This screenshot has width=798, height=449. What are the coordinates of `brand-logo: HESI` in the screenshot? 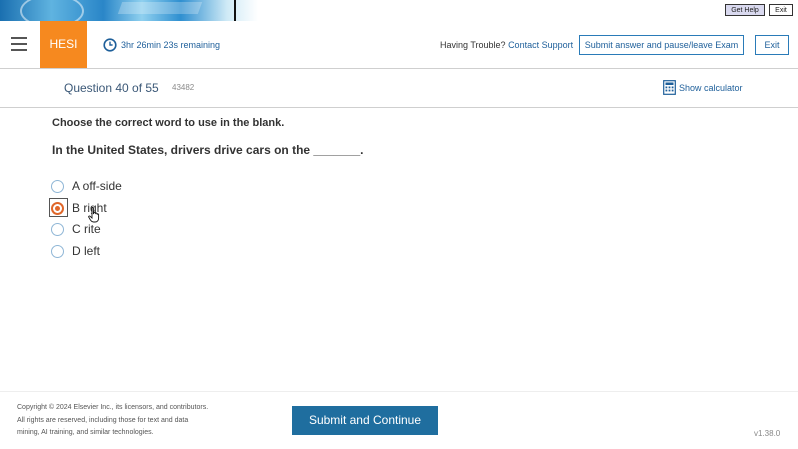 It's located at (63, 44).